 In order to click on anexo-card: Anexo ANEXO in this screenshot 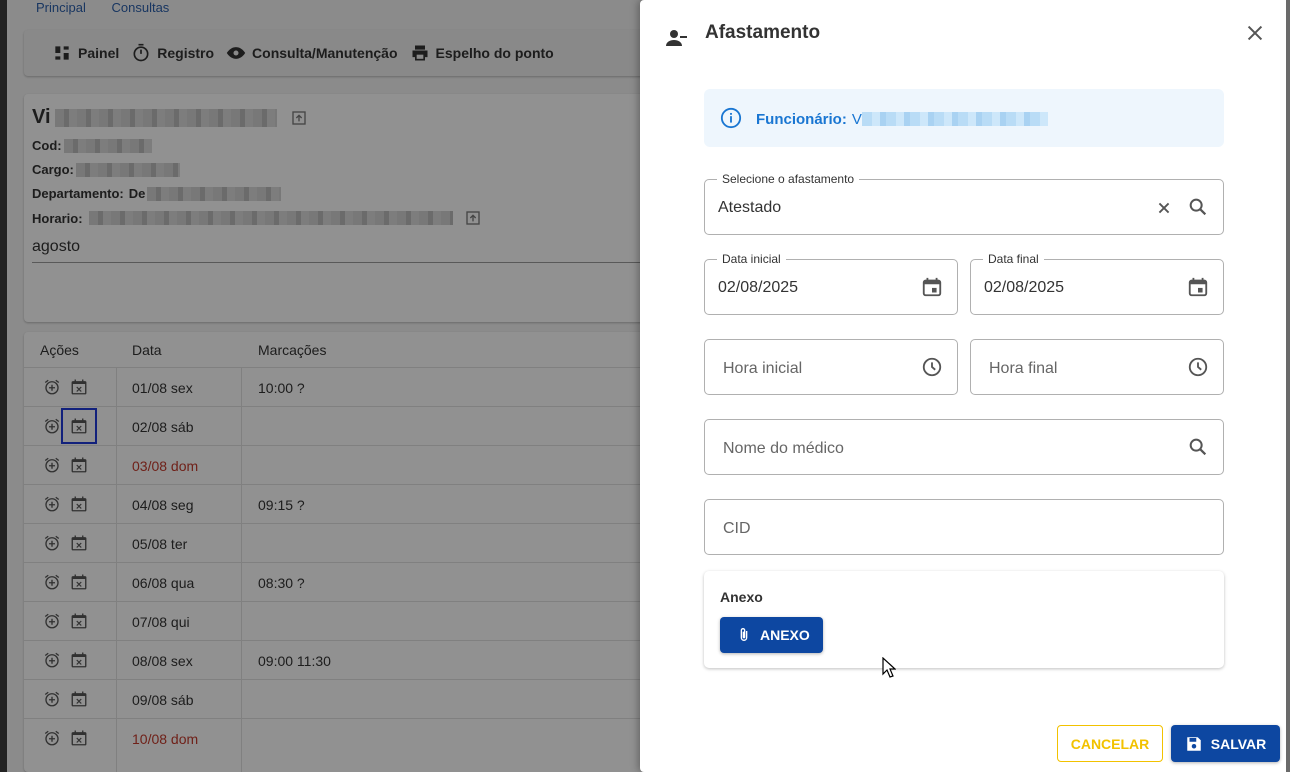, I will do `click(964, 619)`.